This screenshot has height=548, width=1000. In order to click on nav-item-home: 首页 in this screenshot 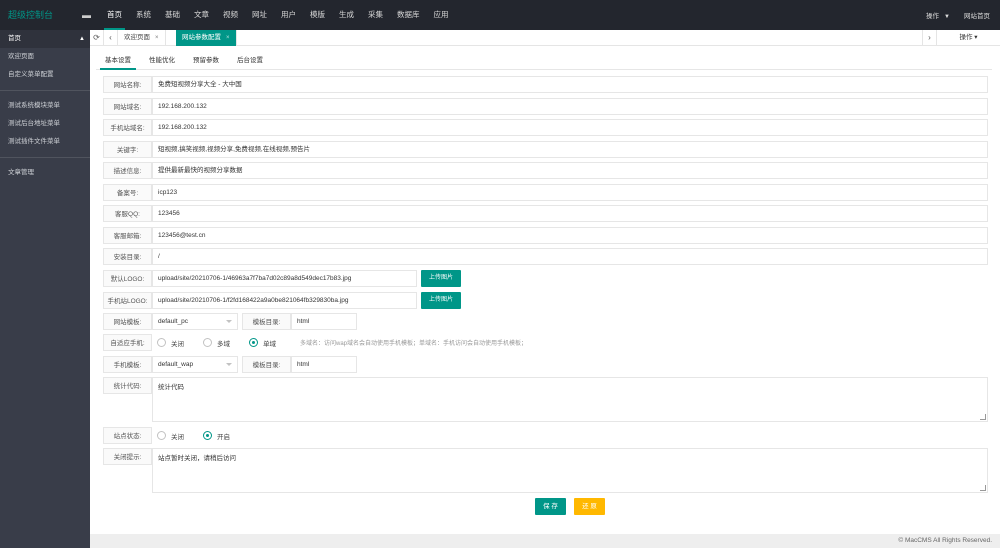, I will do `click(114, 15)`.